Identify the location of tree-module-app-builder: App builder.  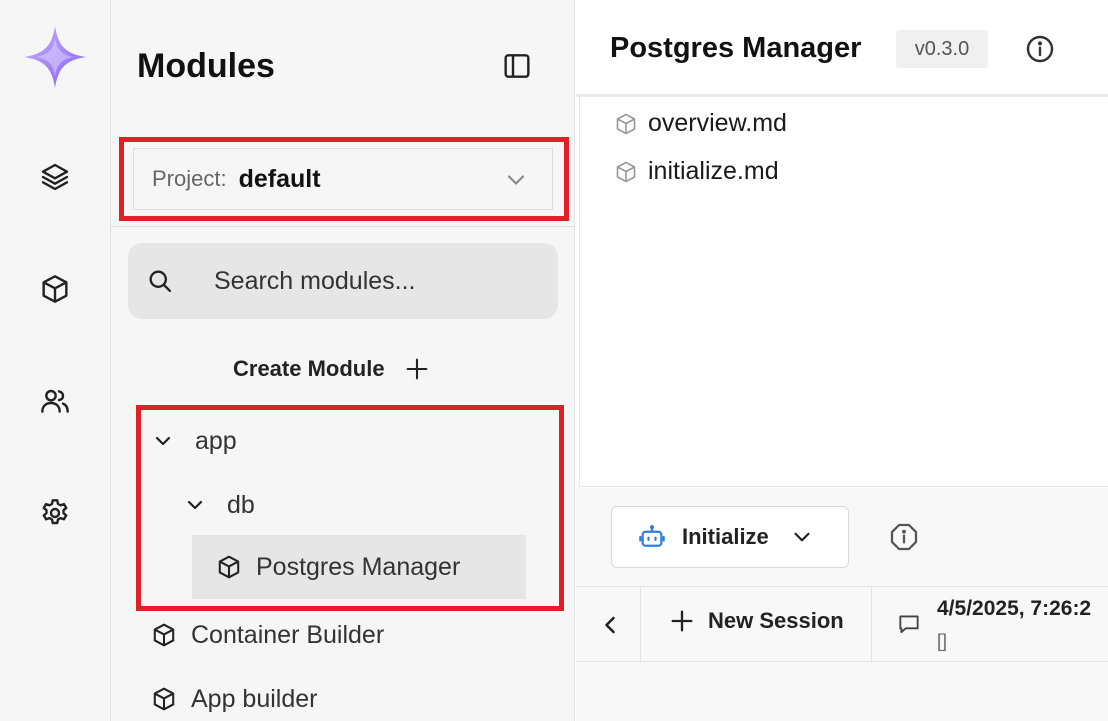
(234, 699).